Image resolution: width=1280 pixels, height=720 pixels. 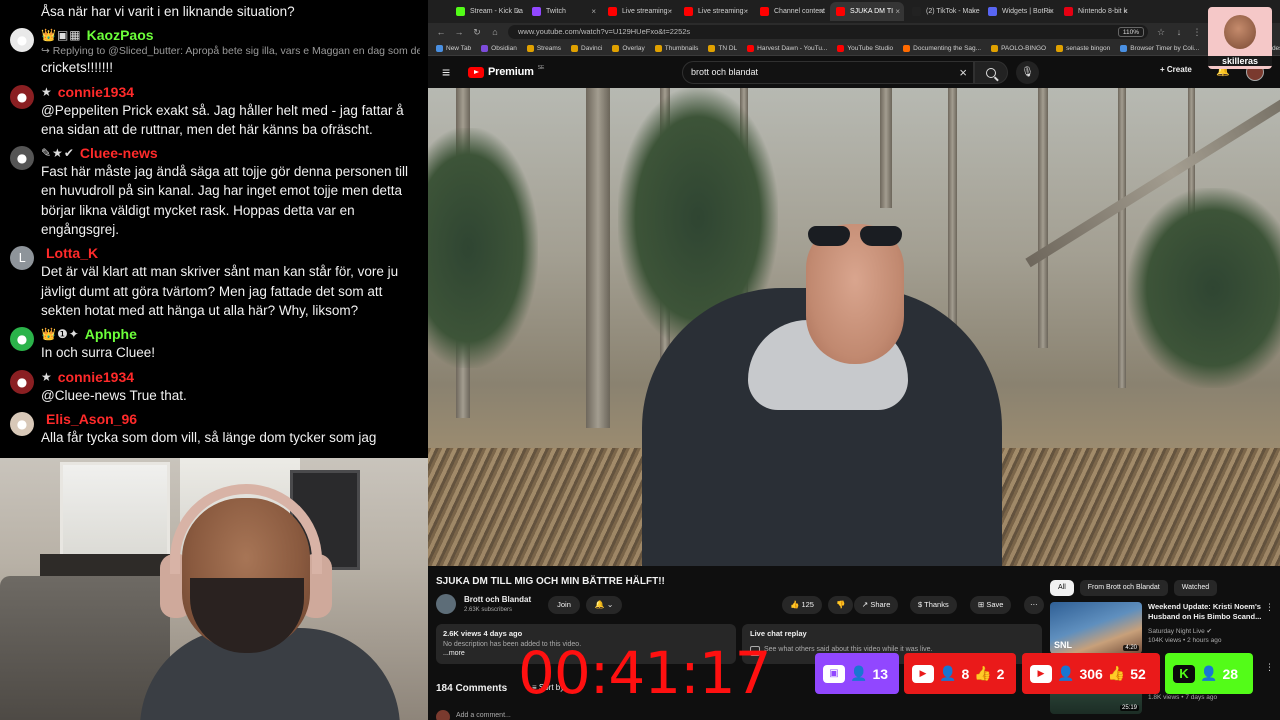 What do you see at coordinates (1096, 628) in the screenshot?
I see `video-thumbnail: SNL 4:20` at bounding box center [1096, 628].